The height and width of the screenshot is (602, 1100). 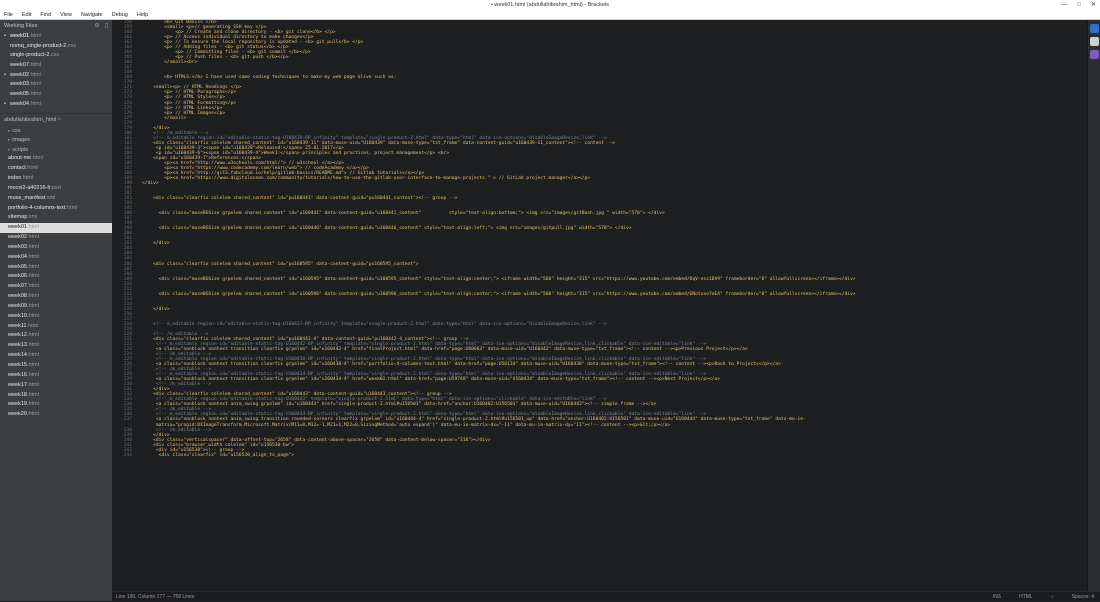 I want to click on file-name: about-me, so click(x=20, y=158).